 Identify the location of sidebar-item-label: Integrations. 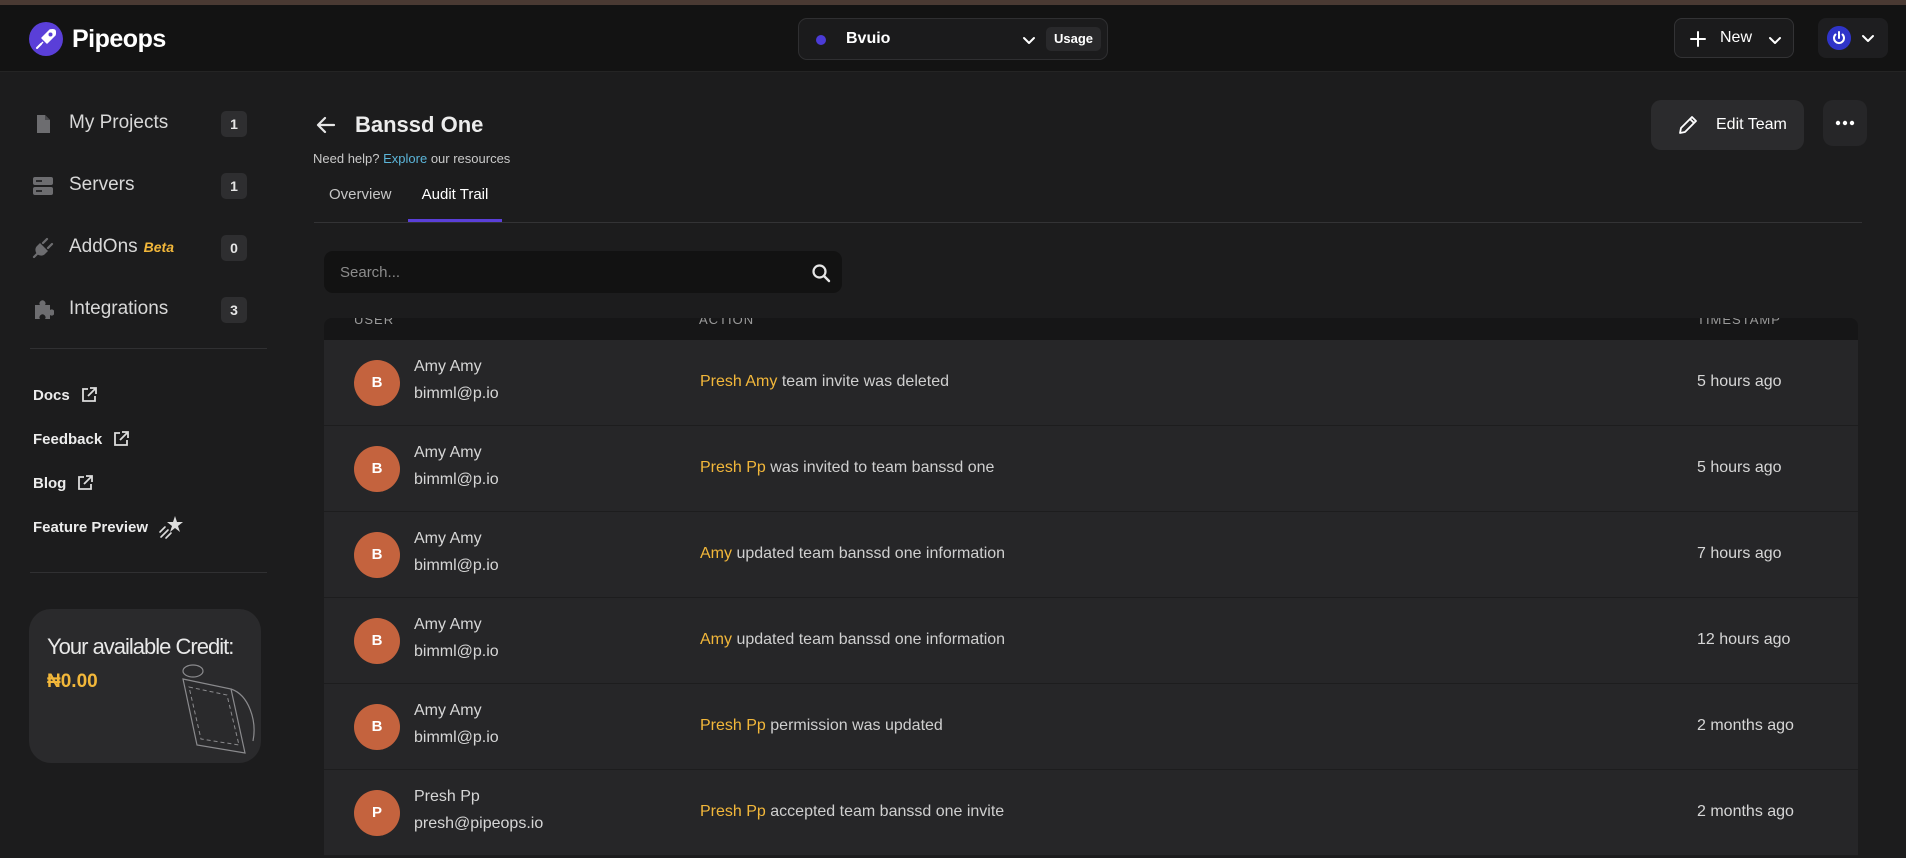
(119, 308).